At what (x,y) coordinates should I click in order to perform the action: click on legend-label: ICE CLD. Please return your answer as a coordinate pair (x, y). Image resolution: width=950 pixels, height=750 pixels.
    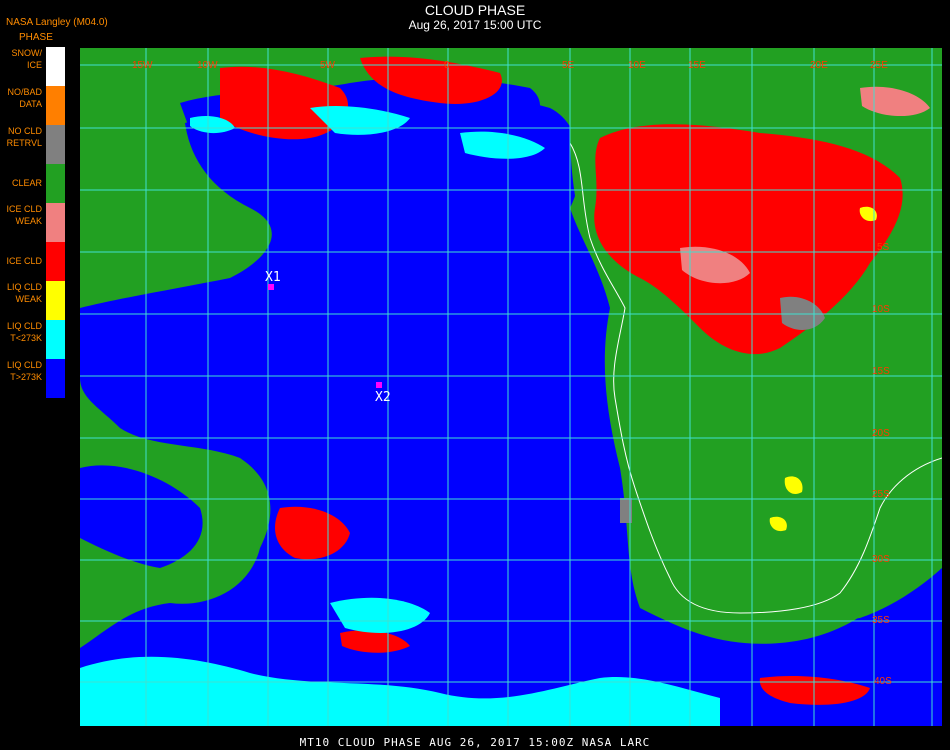
    Looking at the image, I should click on (24, 261).